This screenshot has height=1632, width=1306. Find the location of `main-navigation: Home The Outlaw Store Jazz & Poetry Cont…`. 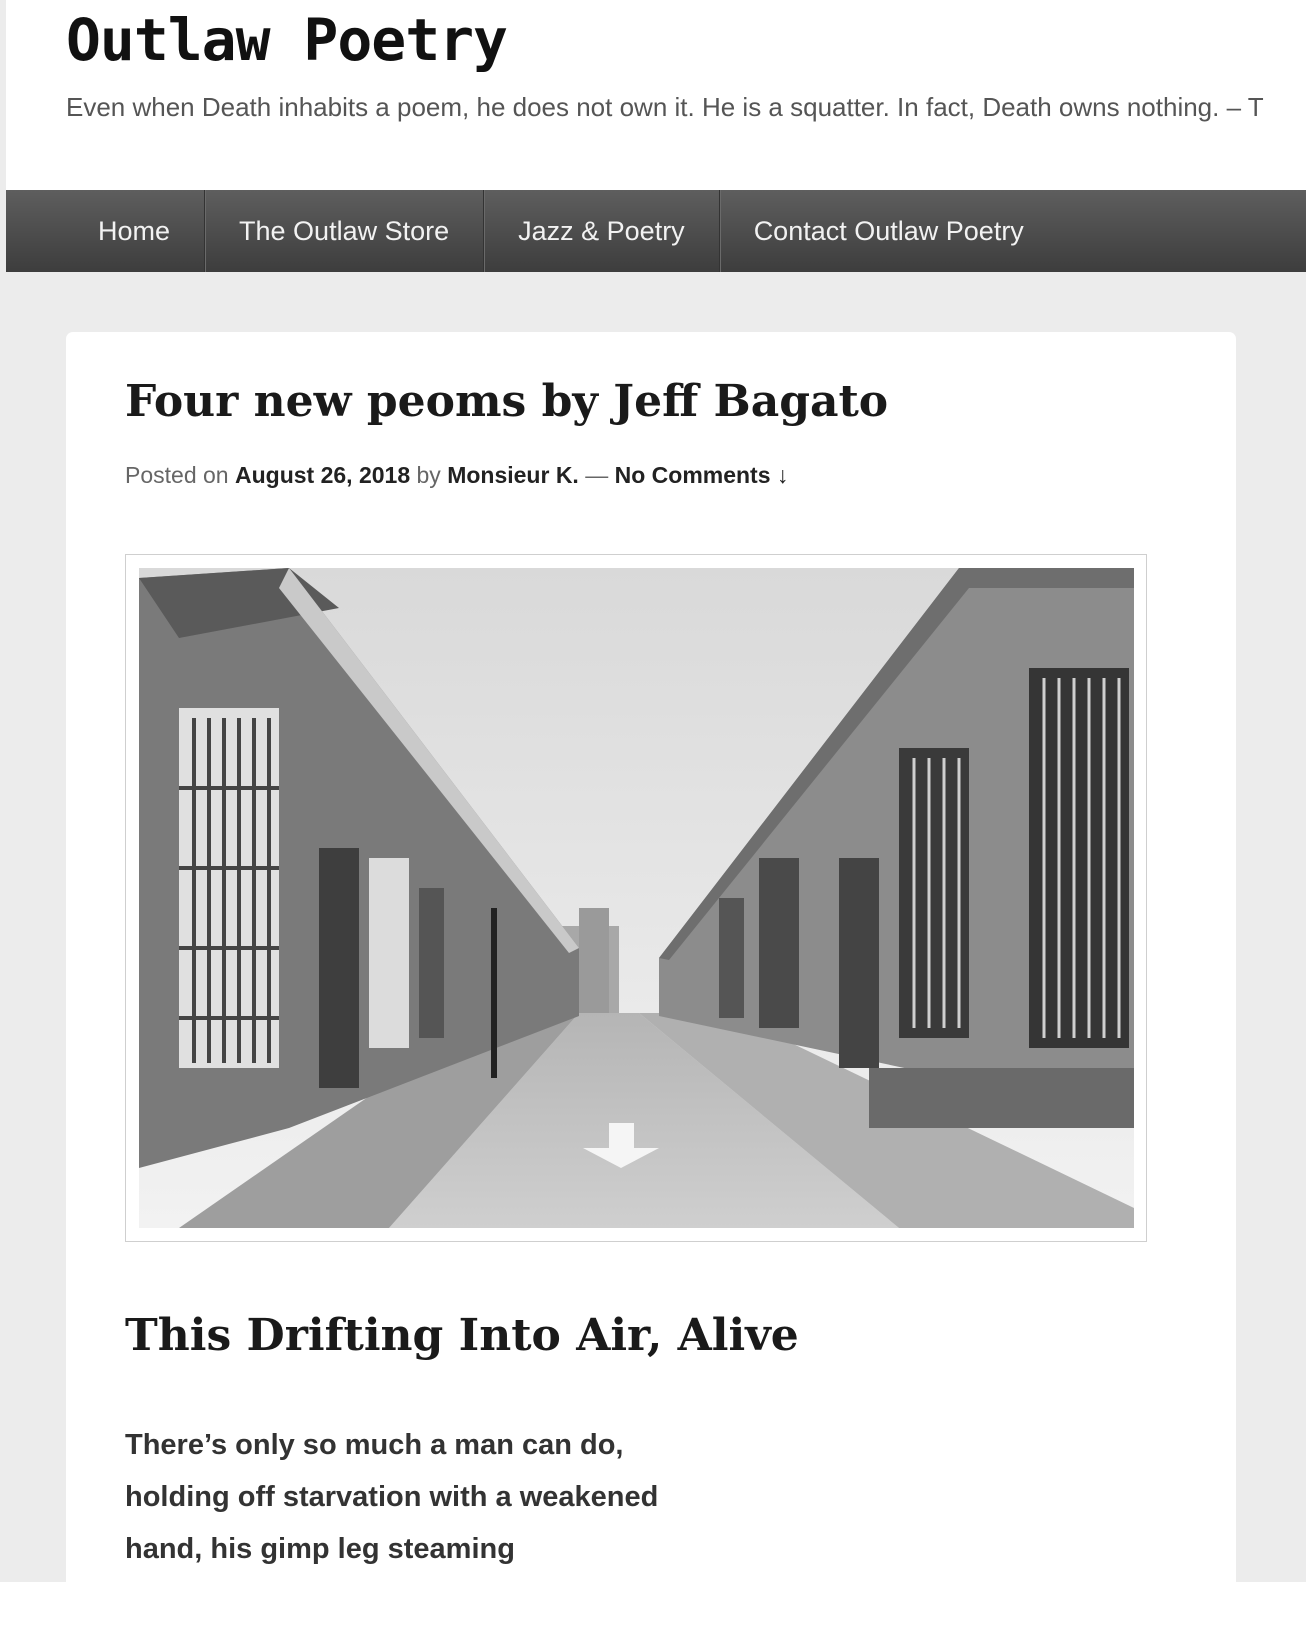

main-navigation: Home The Outlaw Store Jazz & Poetry Cont… is located at coordinates (656, 231).